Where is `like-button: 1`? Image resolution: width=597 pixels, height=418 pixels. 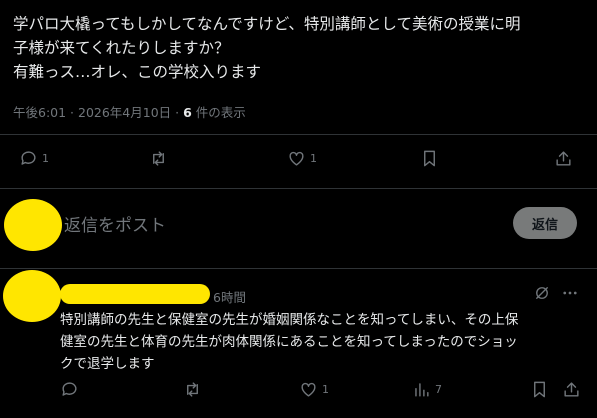 like-button: 1 is located at coordinates (302, 158).